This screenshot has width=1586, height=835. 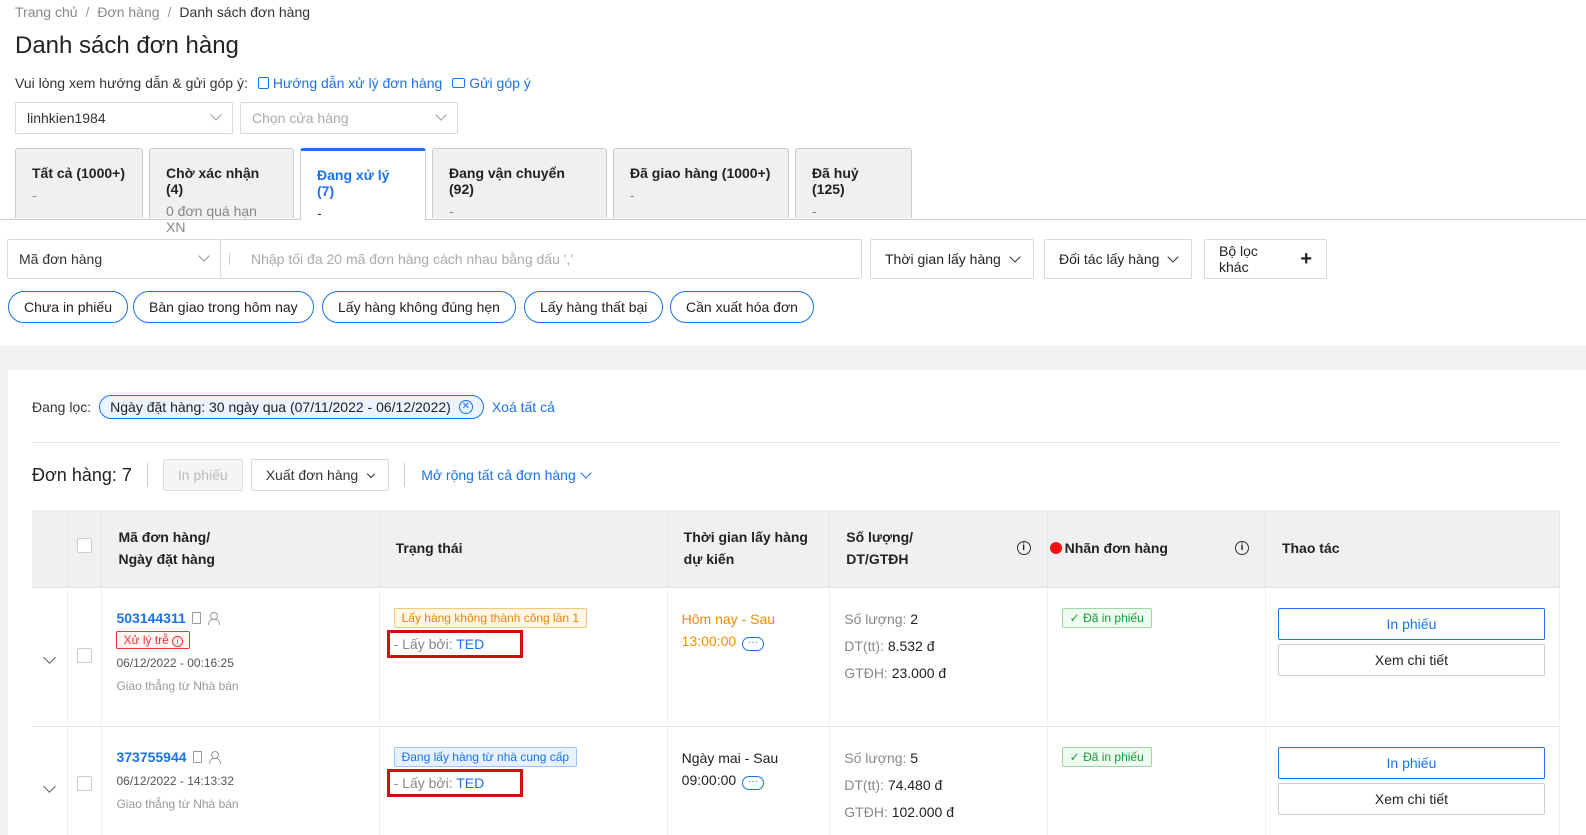 What do you see at coordinates (1156, 656) in the screenshot?
I see `label-cell: ✓ Đã in phiếu` at bounding box center [1156, 656].